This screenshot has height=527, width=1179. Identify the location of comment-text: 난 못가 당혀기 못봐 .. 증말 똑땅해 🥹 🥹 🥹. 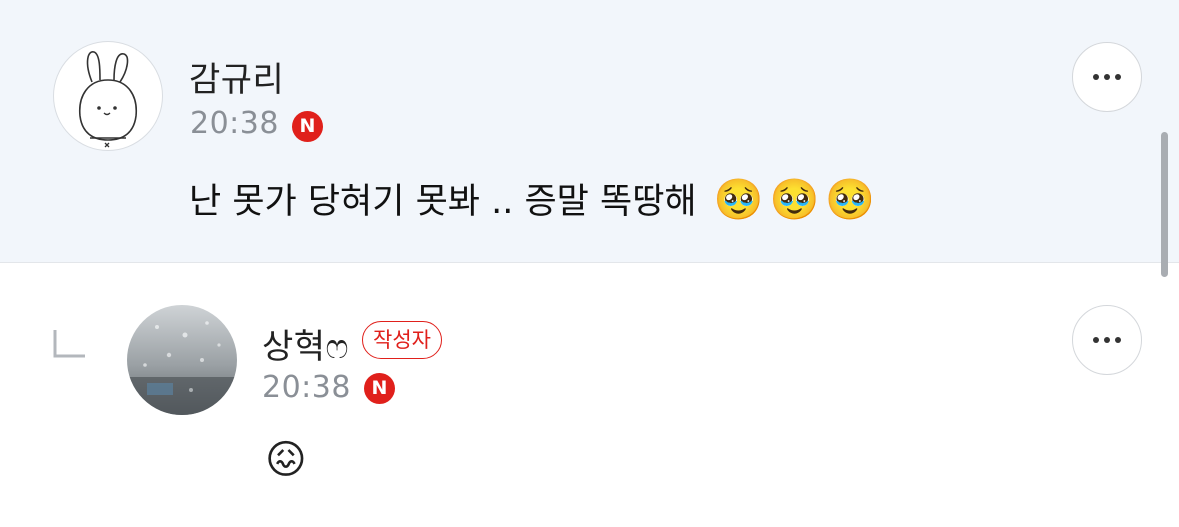
(532, 198).